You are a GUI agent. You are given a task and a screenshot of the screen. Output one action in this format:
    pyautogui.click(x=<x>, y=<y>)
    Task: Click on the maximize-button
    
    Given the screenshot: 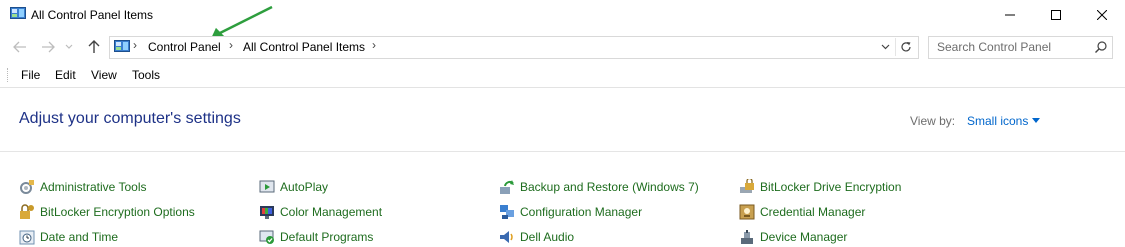 What is the action you would take?
    pyautogui.click(x=1056, y=15)
    